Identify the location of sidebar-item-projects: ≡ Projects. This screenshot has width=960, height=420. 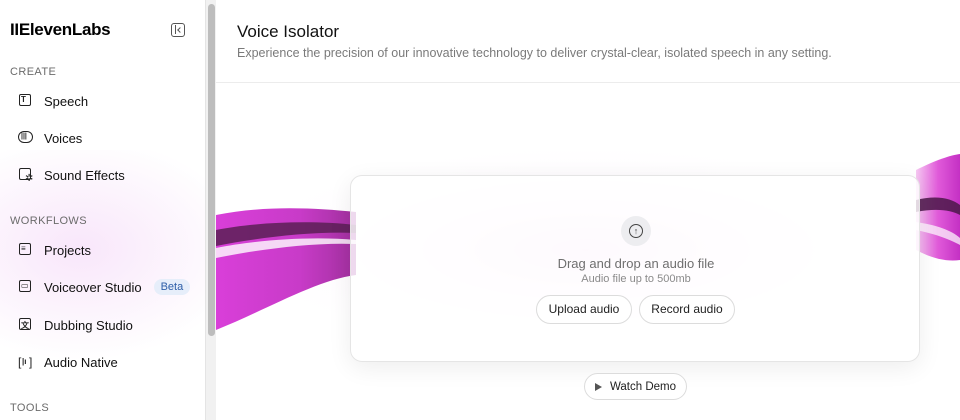
(105, 250).